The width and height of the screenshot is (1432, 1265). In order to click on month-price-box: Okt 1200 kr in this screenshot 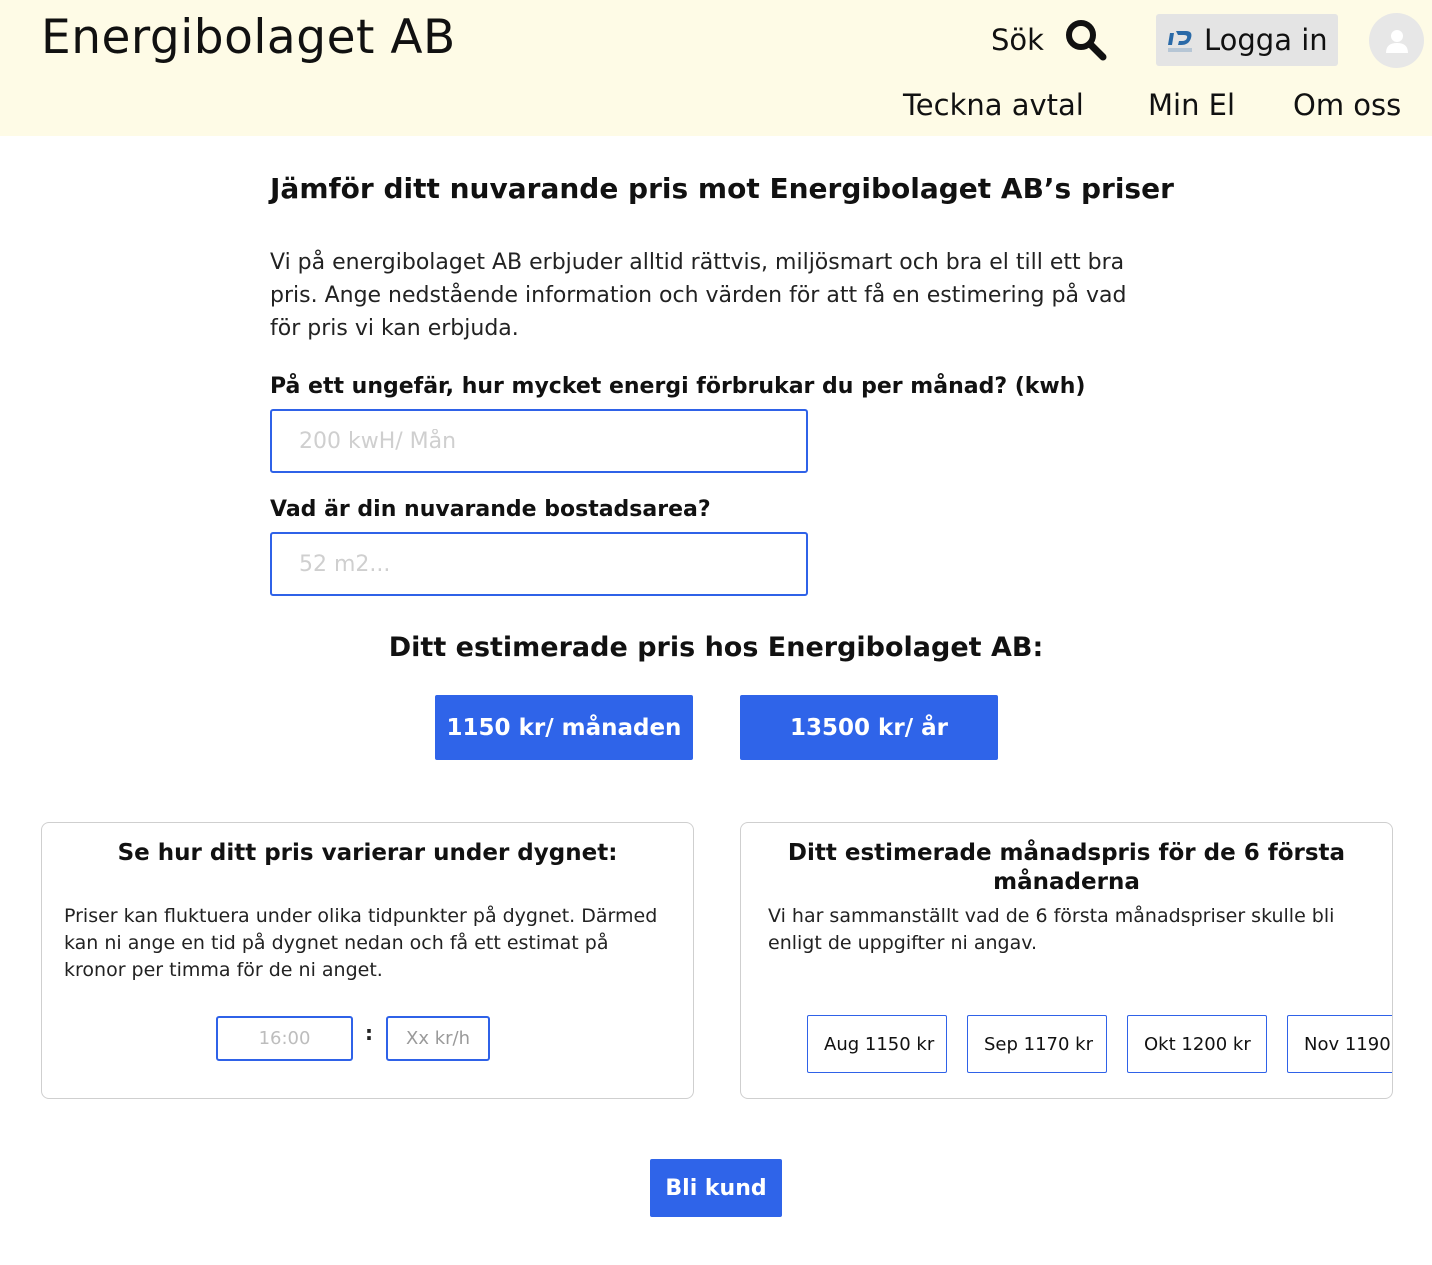, I will do `click(1197, 1044)`.